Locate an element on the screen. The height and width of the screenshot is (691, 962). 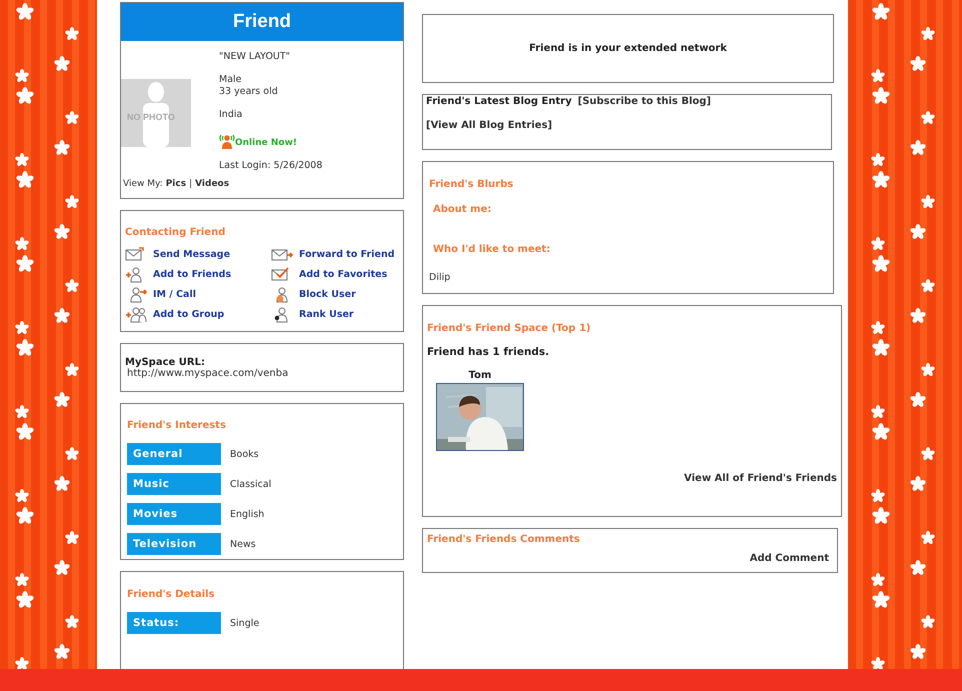
profile-url: http://www.myspace.com/venba is located at coordinates (208, 374).